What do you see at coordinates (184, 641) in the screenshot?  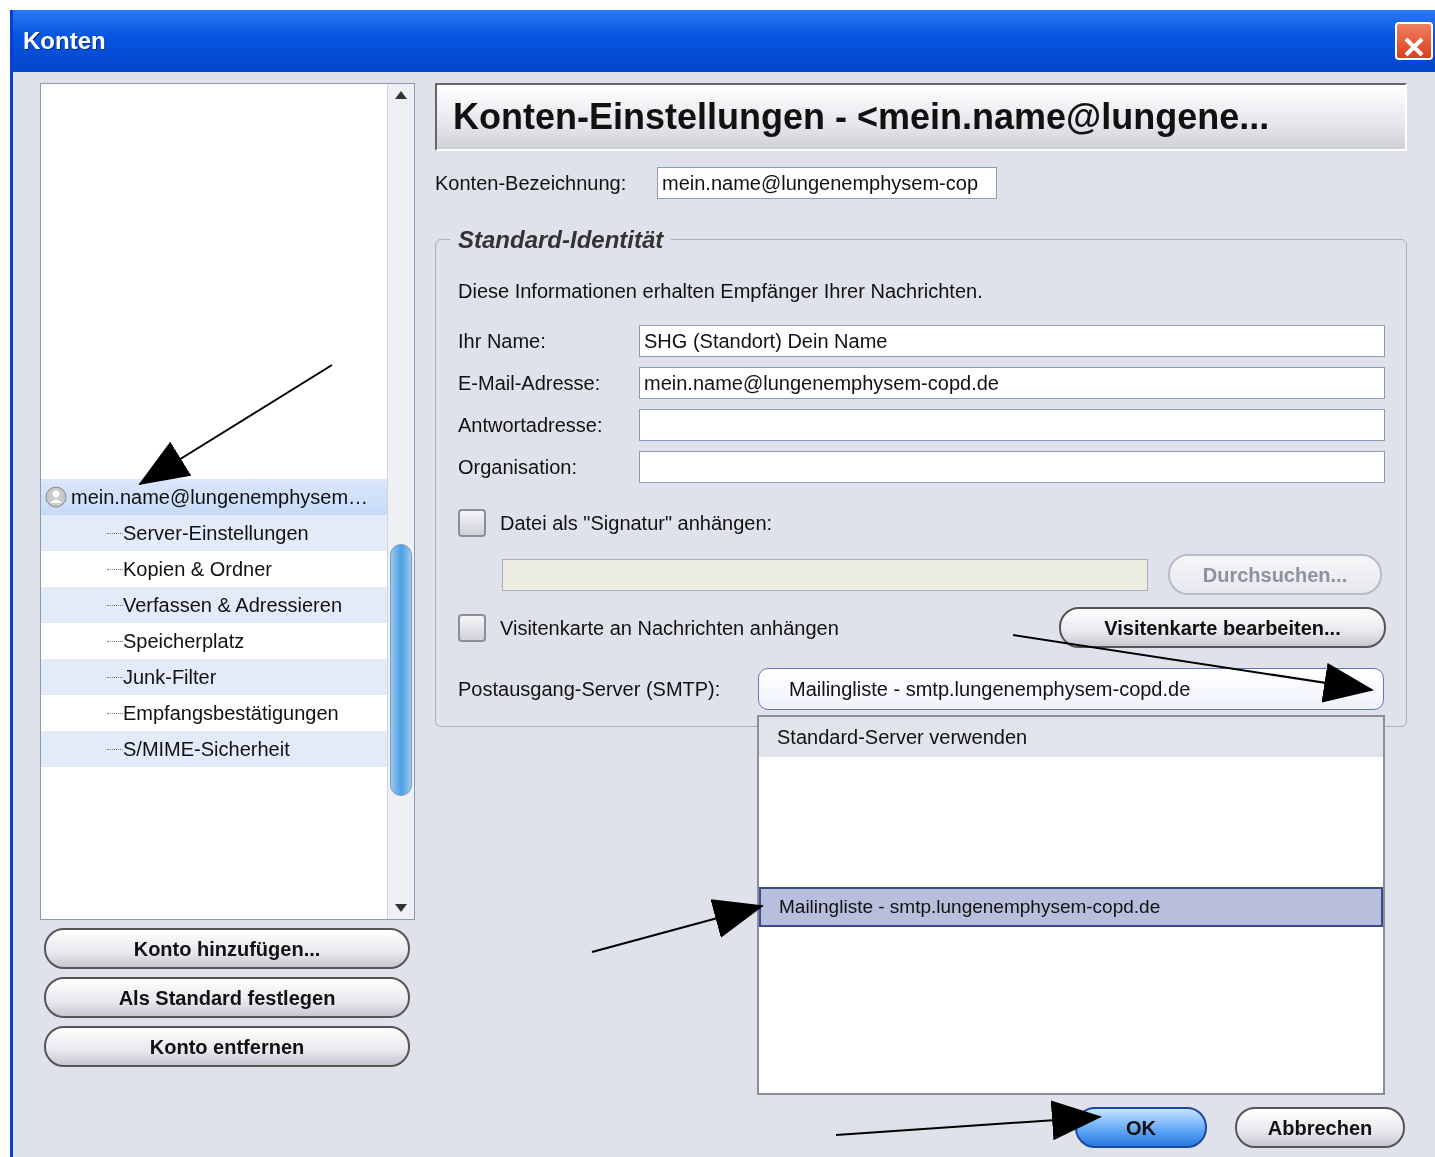 I see `tree-item: Speicherplatz` at bounding box center [184, 641].